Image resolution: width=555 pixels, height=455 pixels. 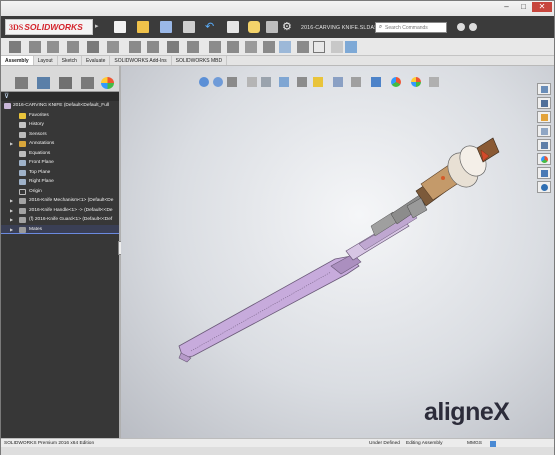 What do you see at coordinates (233, 47) in the screenshot?
I see `exploded-view-icon` at bounding box center [233, 47].